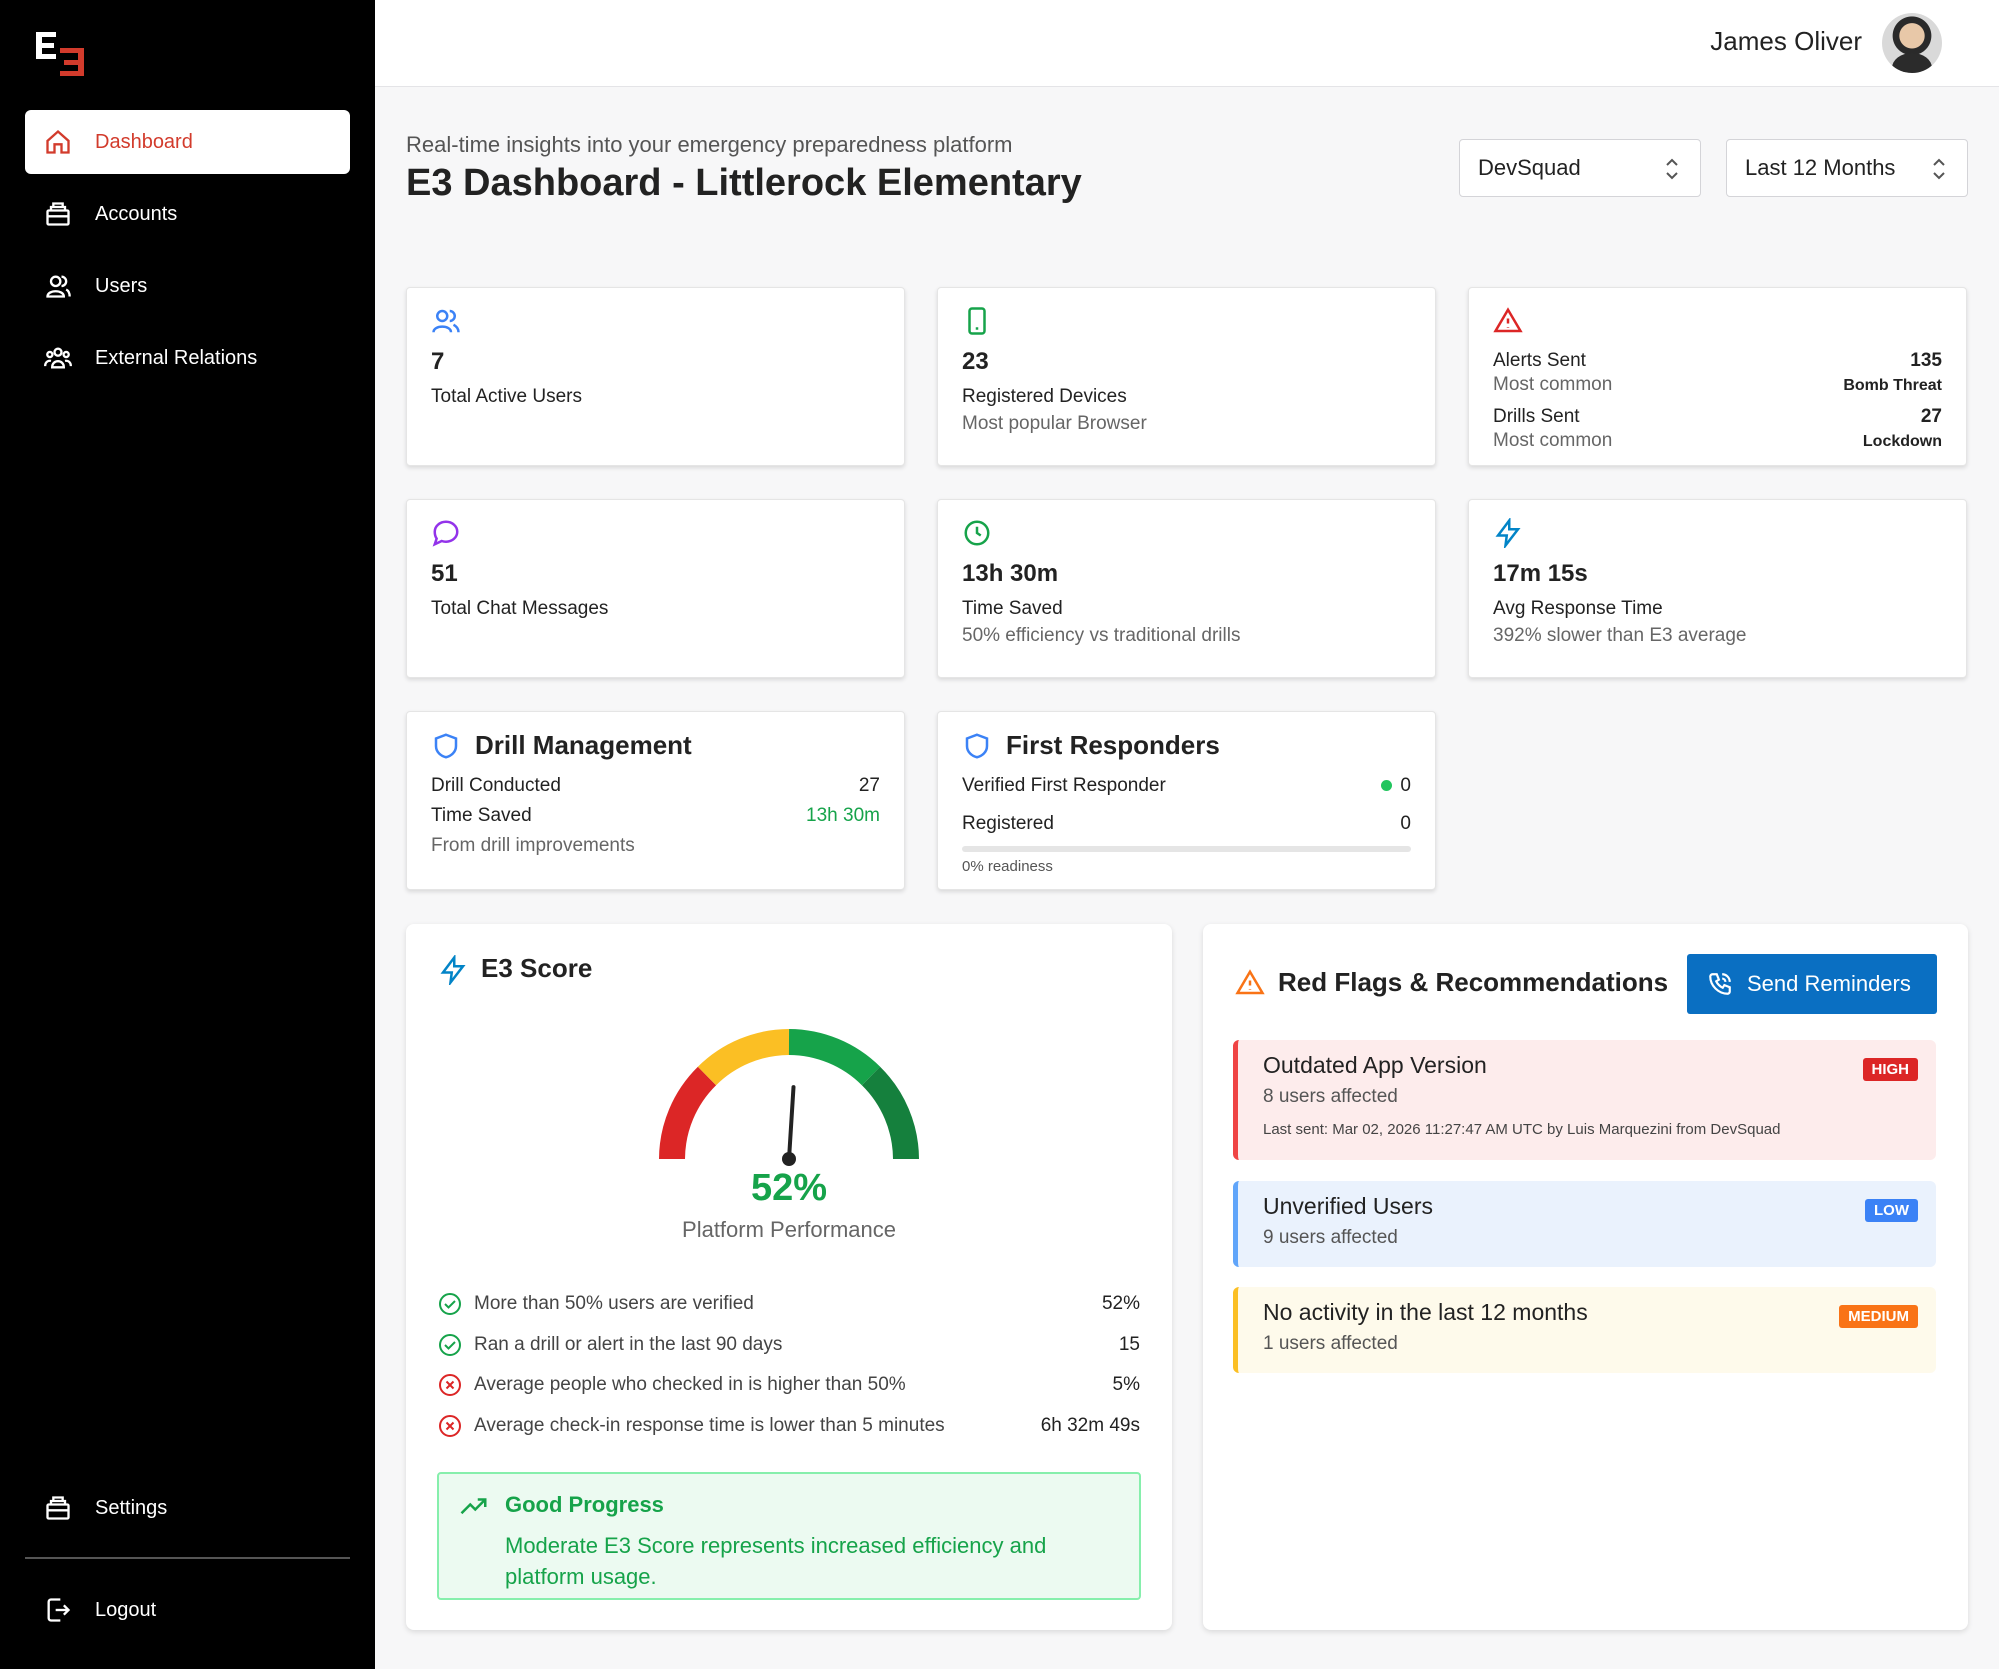 Image resolution: width=1999 pixels, height=1669 pixels. Describe the element at coordinates (144, 141) in the screenshot. I see `sidebar-item-label: Dashboard` at that location.